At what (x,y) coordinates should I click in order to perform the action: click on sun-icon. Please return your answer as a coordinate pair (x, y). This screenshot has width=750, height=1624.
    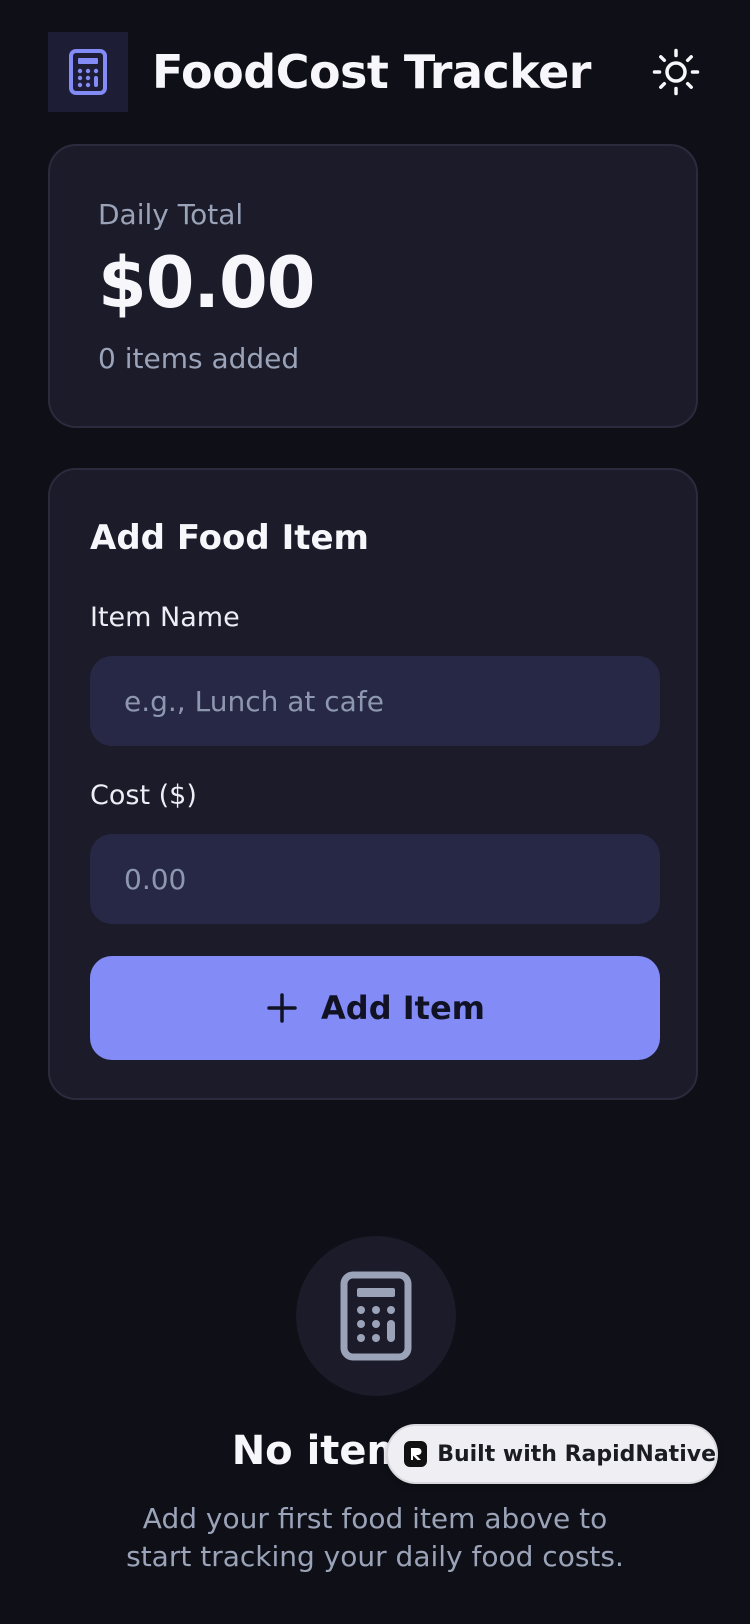
    Looking at the image, I should click on (676, 72).